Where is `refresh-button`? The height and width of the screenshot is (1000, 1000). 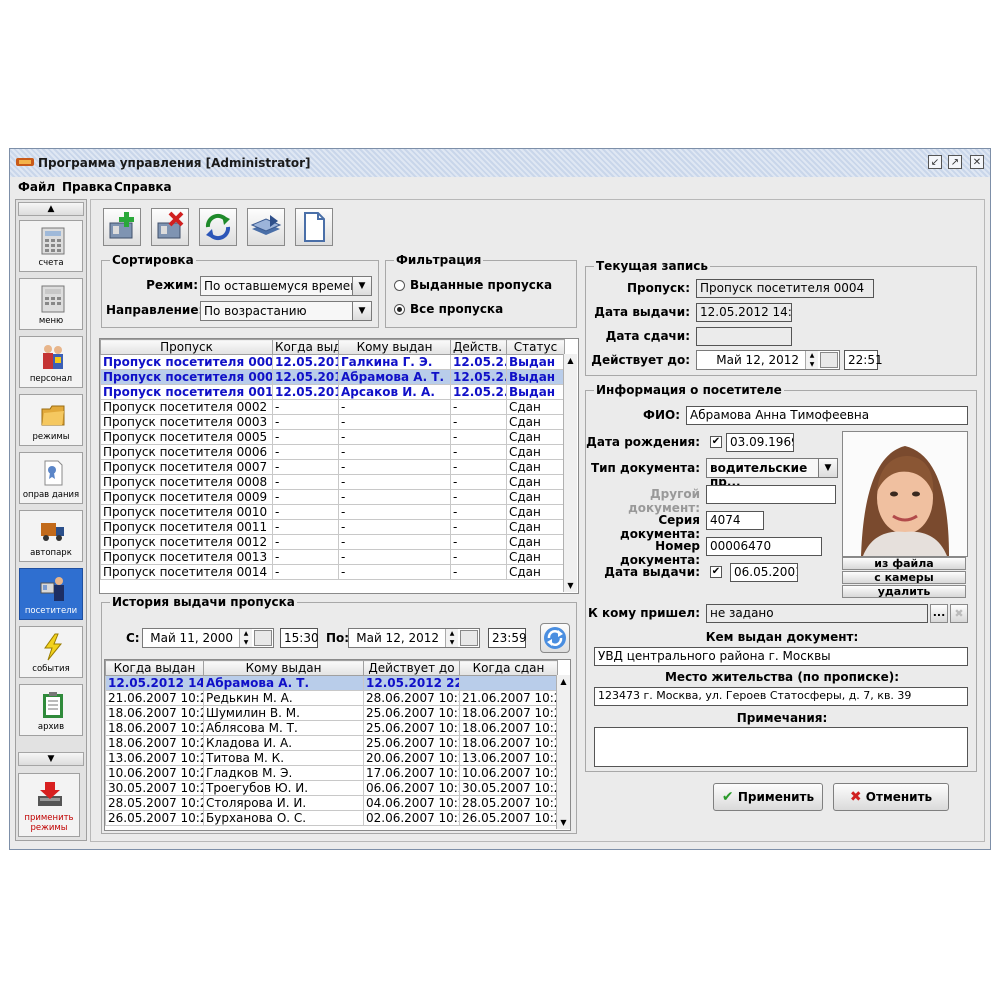
refresh-button is located at coordinates (218, 227).